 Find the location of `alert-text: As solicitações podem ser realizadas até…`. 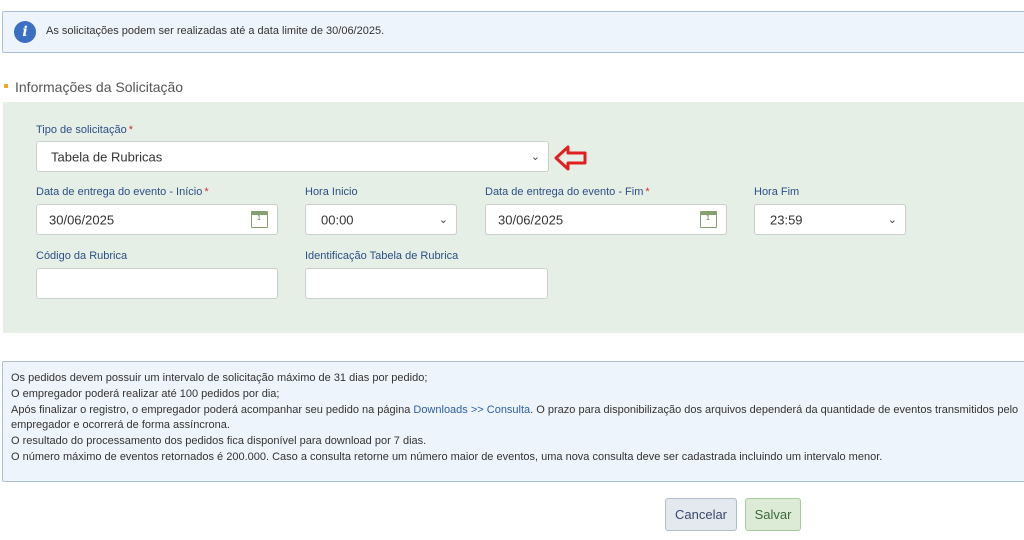

alert-text: As solicitações podem ser realizadas até… is located at coordinates (215, 31).